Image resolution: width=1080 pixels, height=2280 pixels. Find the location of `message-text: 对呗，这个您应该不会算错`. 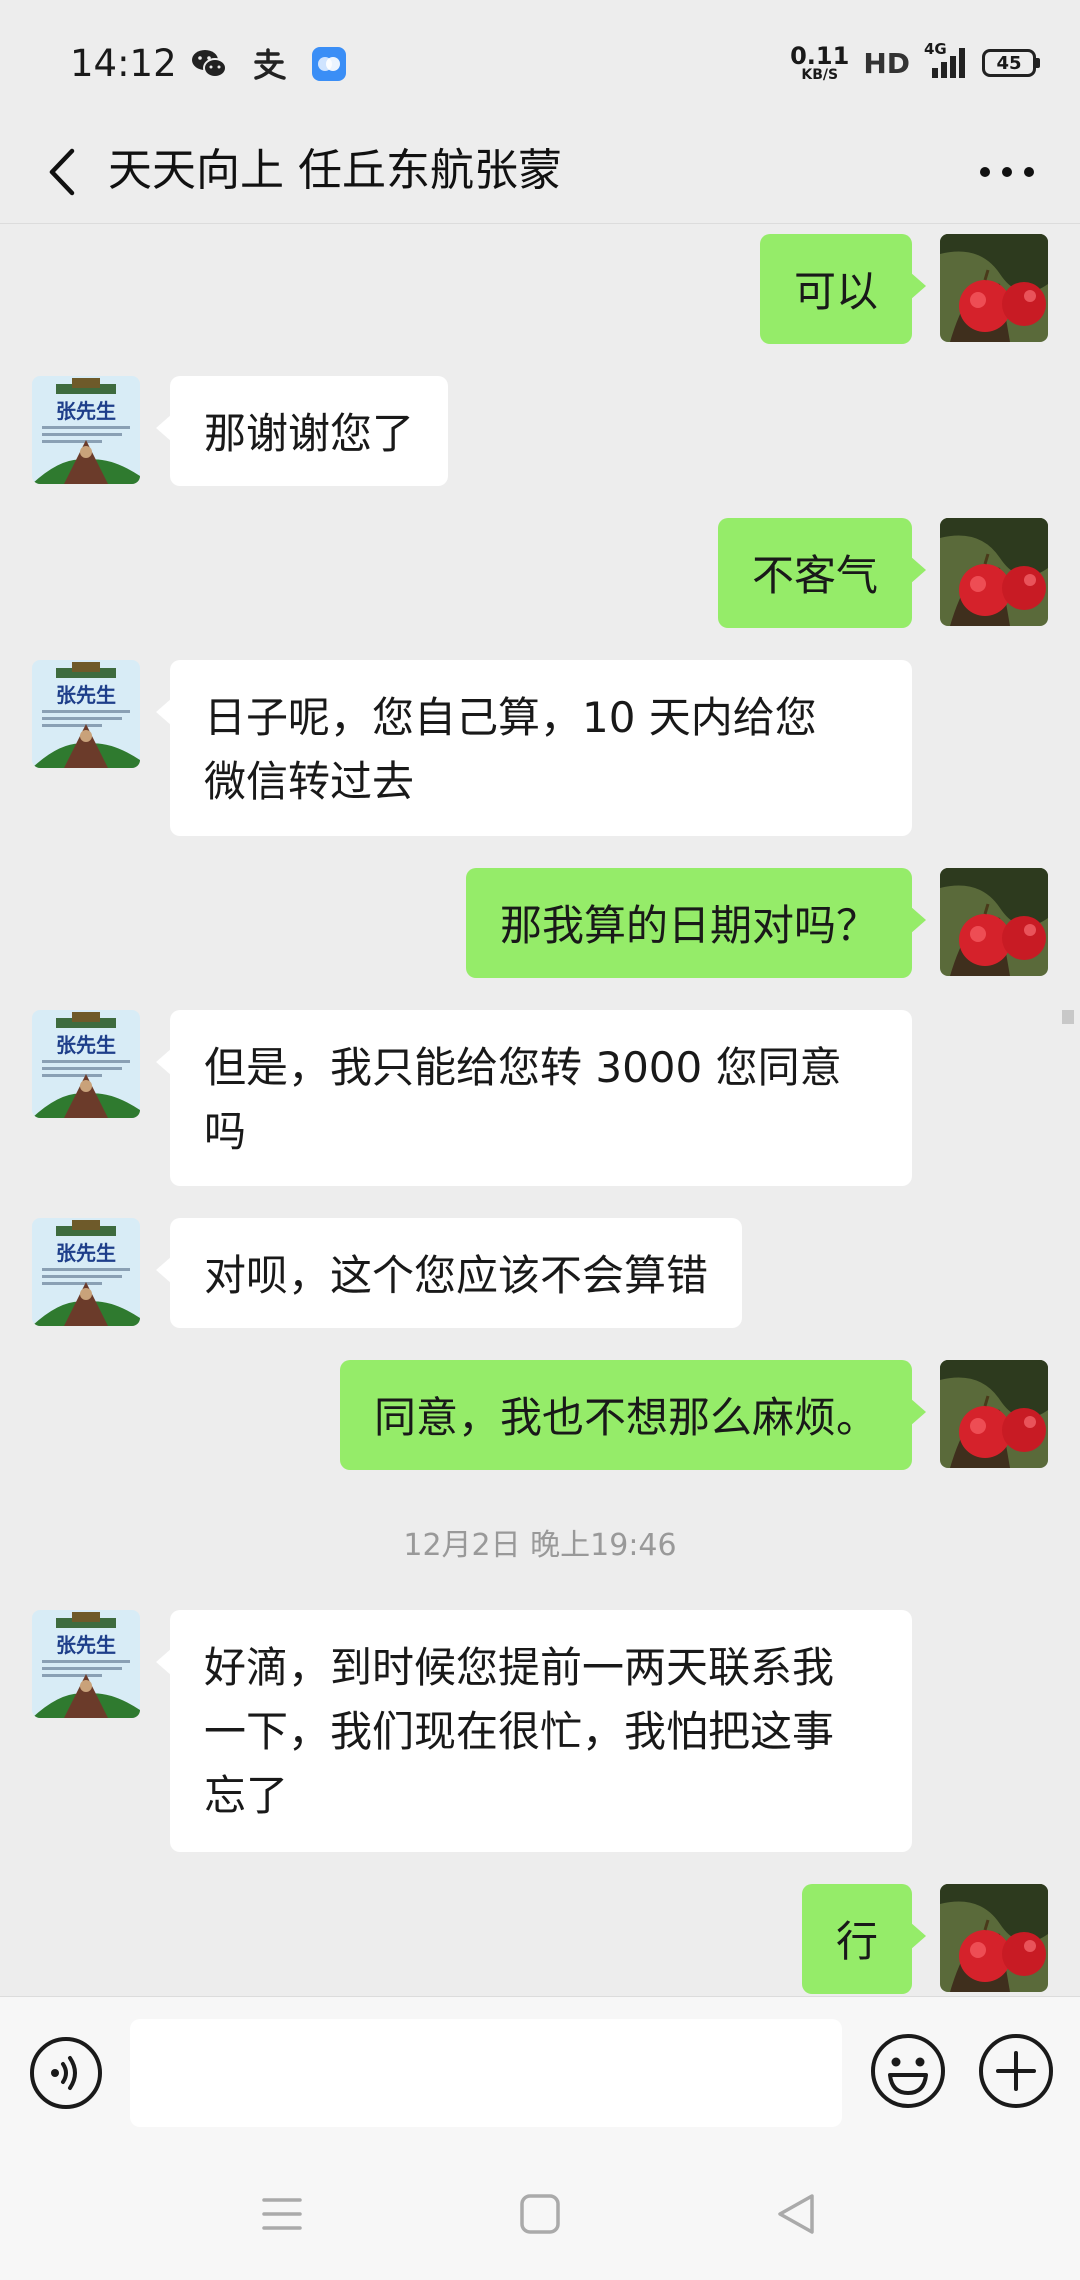

message-text: 对呗，这个您应该不会算错 is located at coordinates (456, 1275).